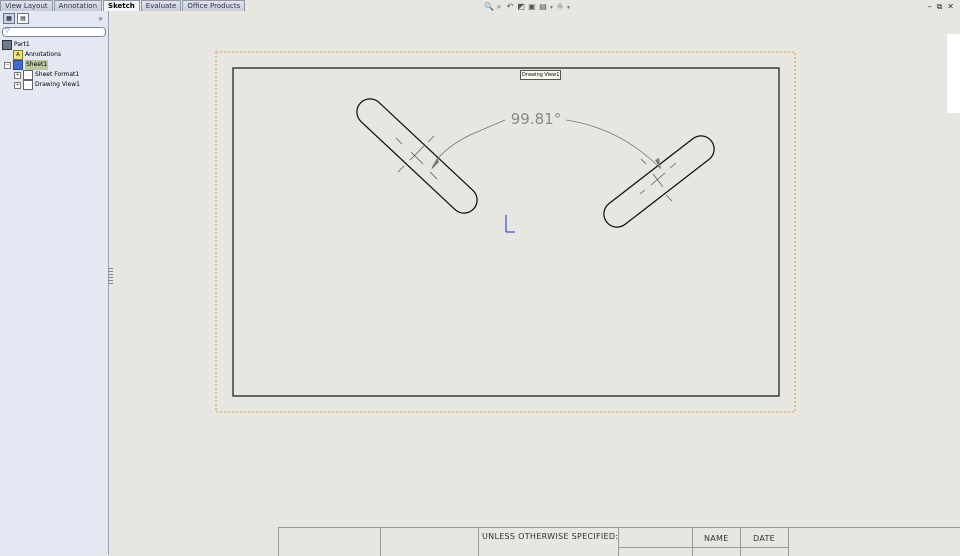 Image resolution: width=960 pixels, height=556 pixels. Describe the element at coordinates (536, 119) in the screenshot. I see `angle-dimension: 99.81°` at that location.